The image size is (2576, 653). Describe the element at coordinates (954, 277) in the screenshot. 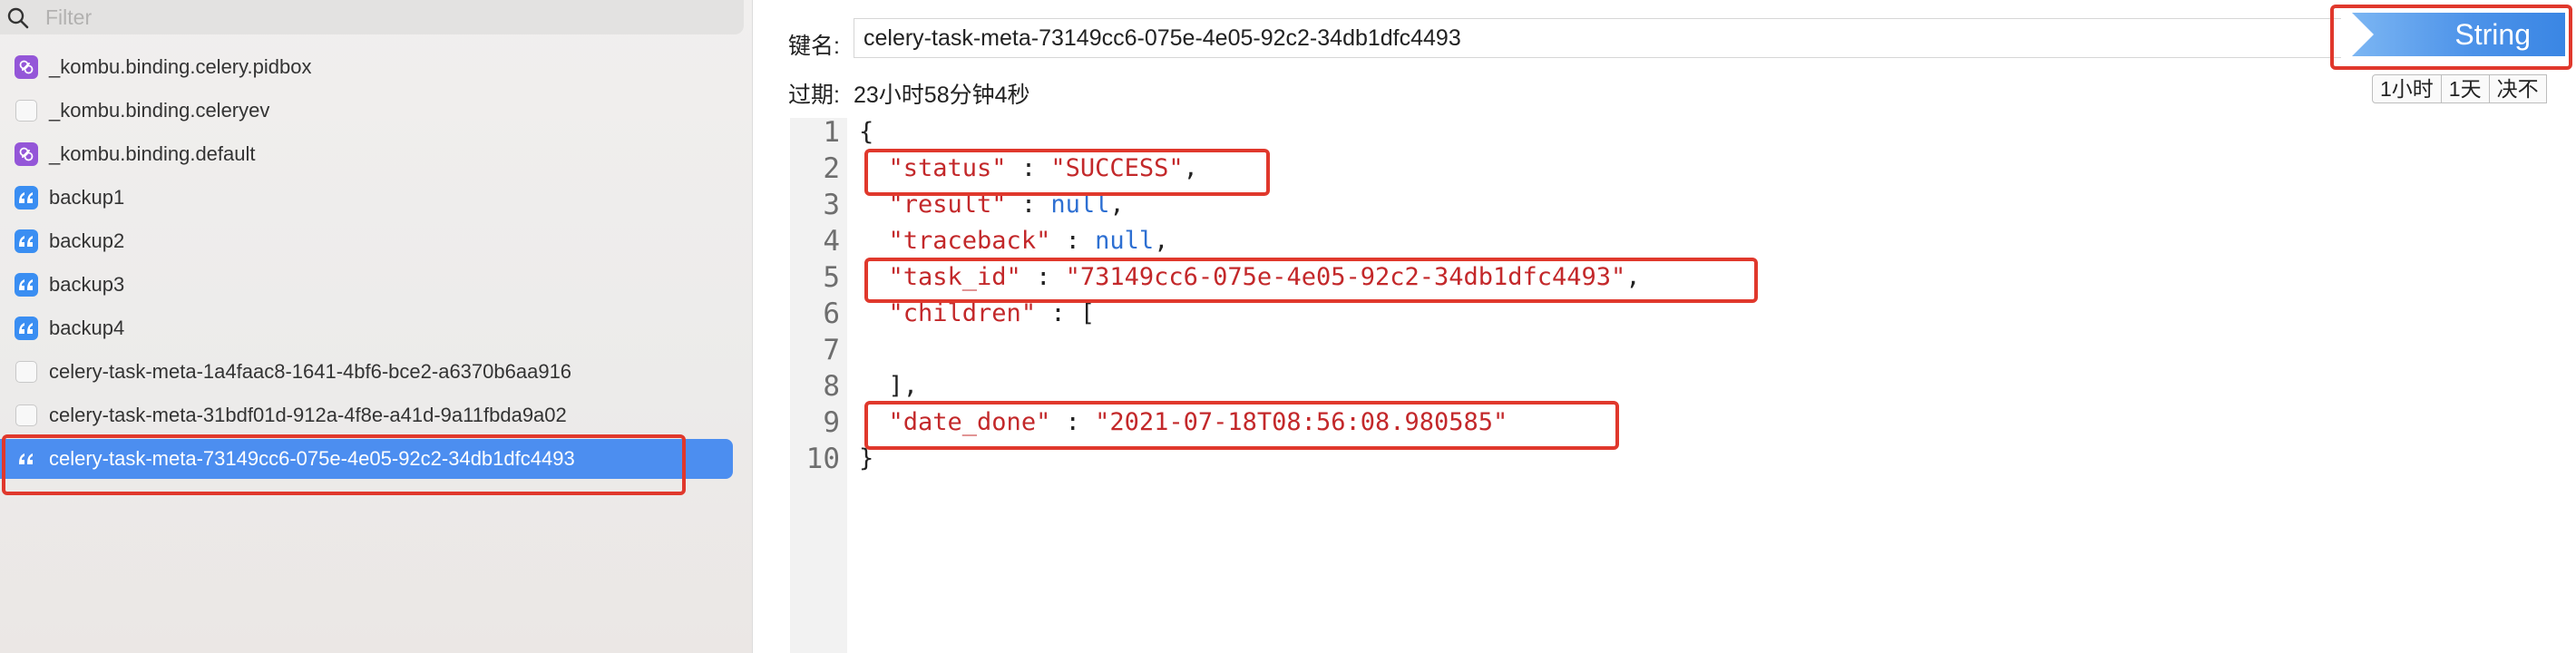

I see `code-token-key: "task_id"` at that location.